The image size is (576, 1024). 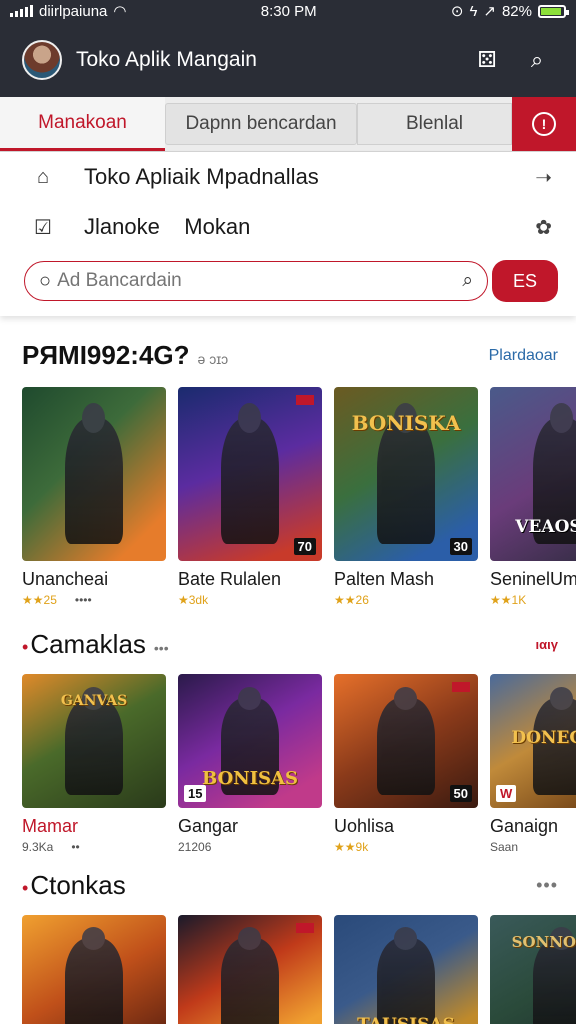 I want to click on location-icon: ↗, so click(x=489, y=11).